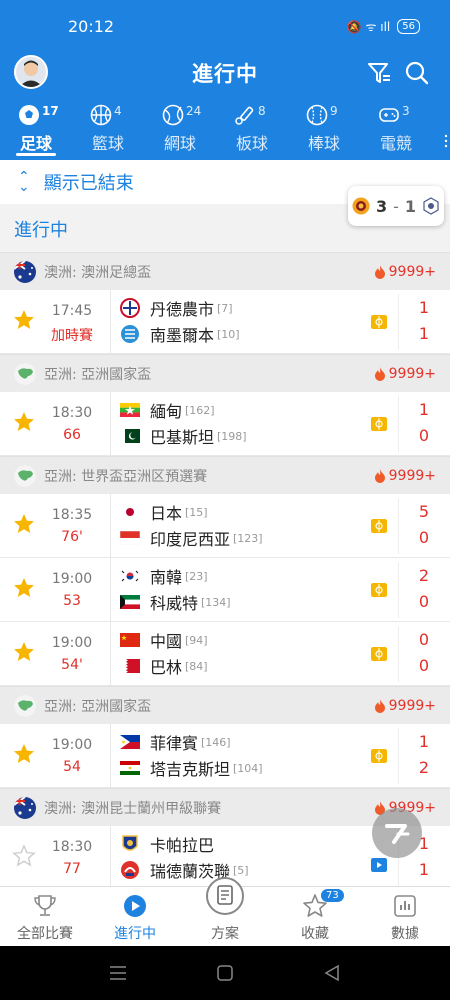 The image size is (450, 1000). Describe the element at coordinates (225, 424) in the screenshot. I see `match-row: 18:30 66 緬甸 [162] 巴基斯坦 [198] 1 0` at that location.